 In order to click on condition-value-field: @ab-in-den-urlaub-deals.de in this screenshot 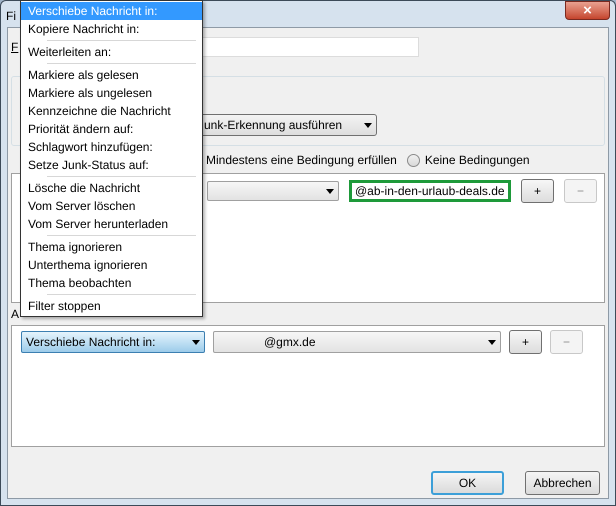, I will do `click(430, 191)`.